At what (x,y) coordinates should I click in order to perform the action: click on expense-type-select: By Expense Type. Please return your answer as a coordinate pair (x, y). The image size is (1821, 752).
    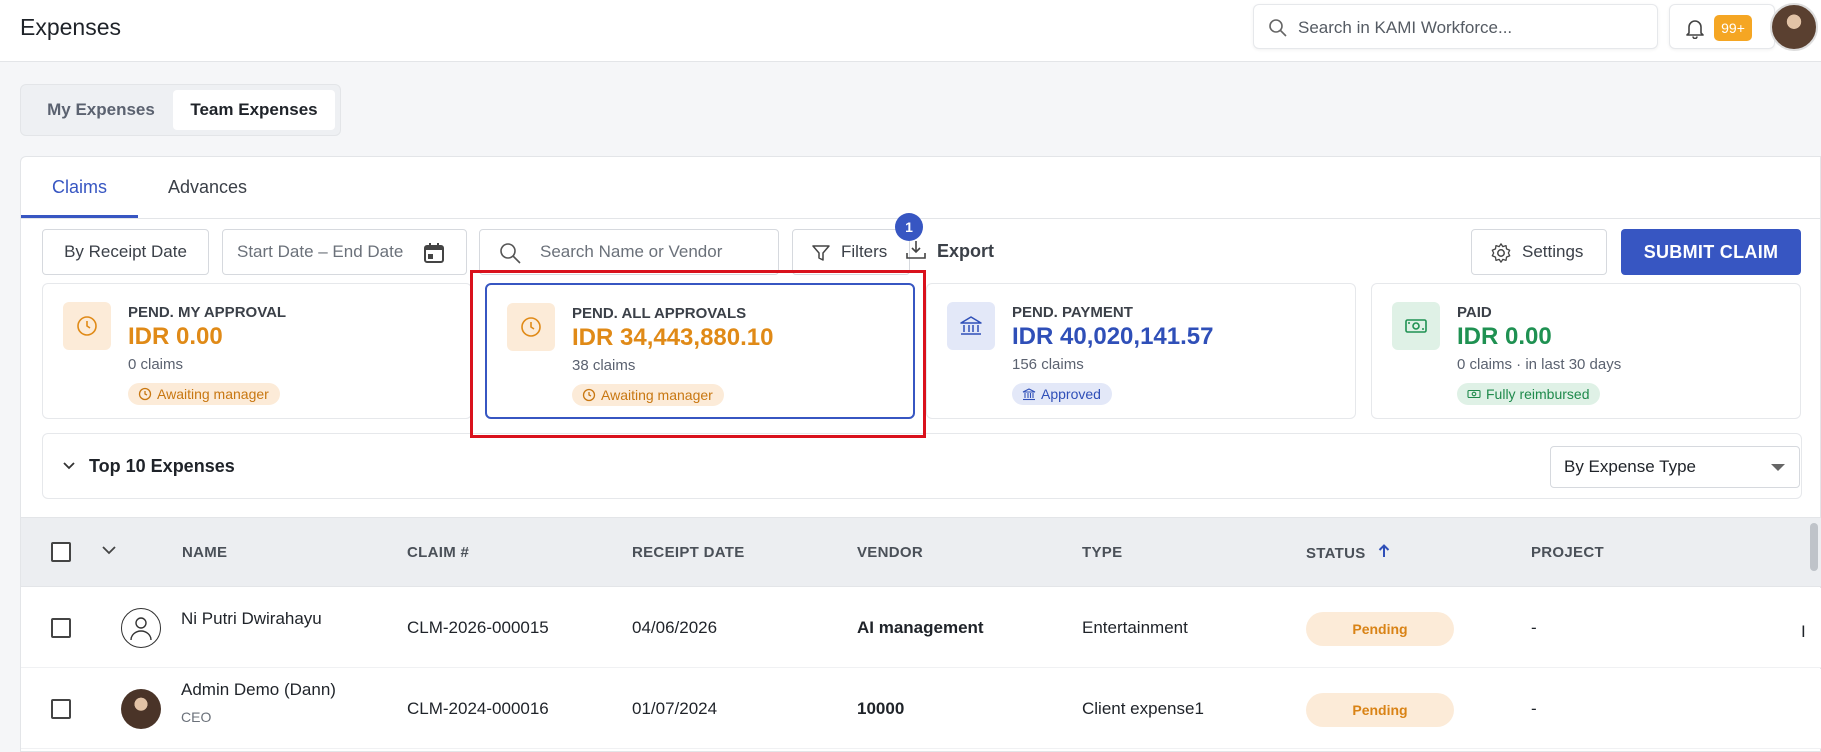
    Looking at the image, I should click on (1675, 467).